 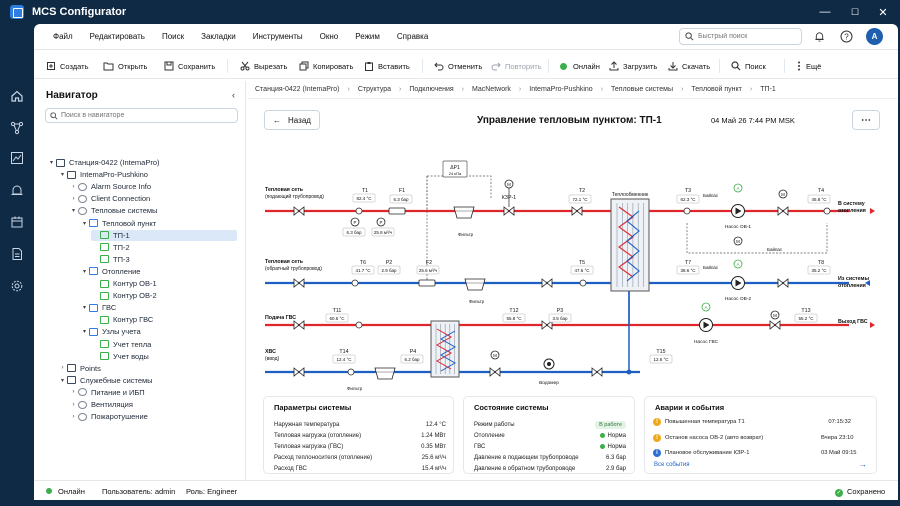 What do you see at coordinates (158, 331) in the screenshot?
I see `tree-item: ▾ Узлы учета` at bounding box center [158, 331].